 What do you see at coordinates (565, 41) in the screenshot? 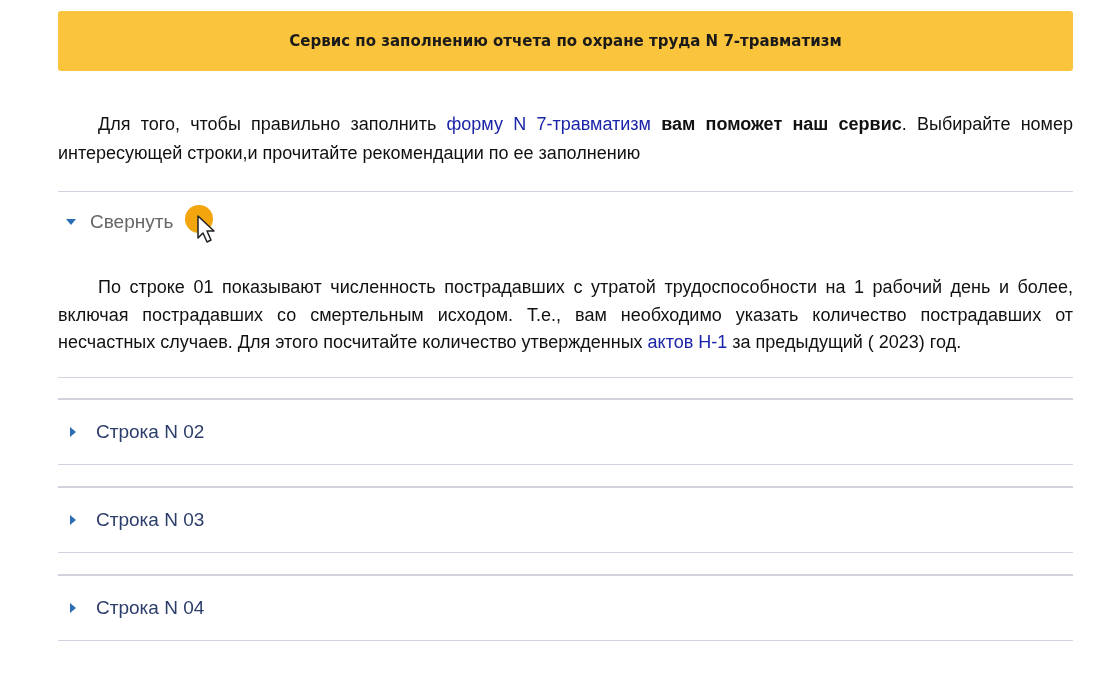
I see `page-title: Сервис по заполнению отчета по охране труда N 7-травматизм` at bounding box center [565, 41].